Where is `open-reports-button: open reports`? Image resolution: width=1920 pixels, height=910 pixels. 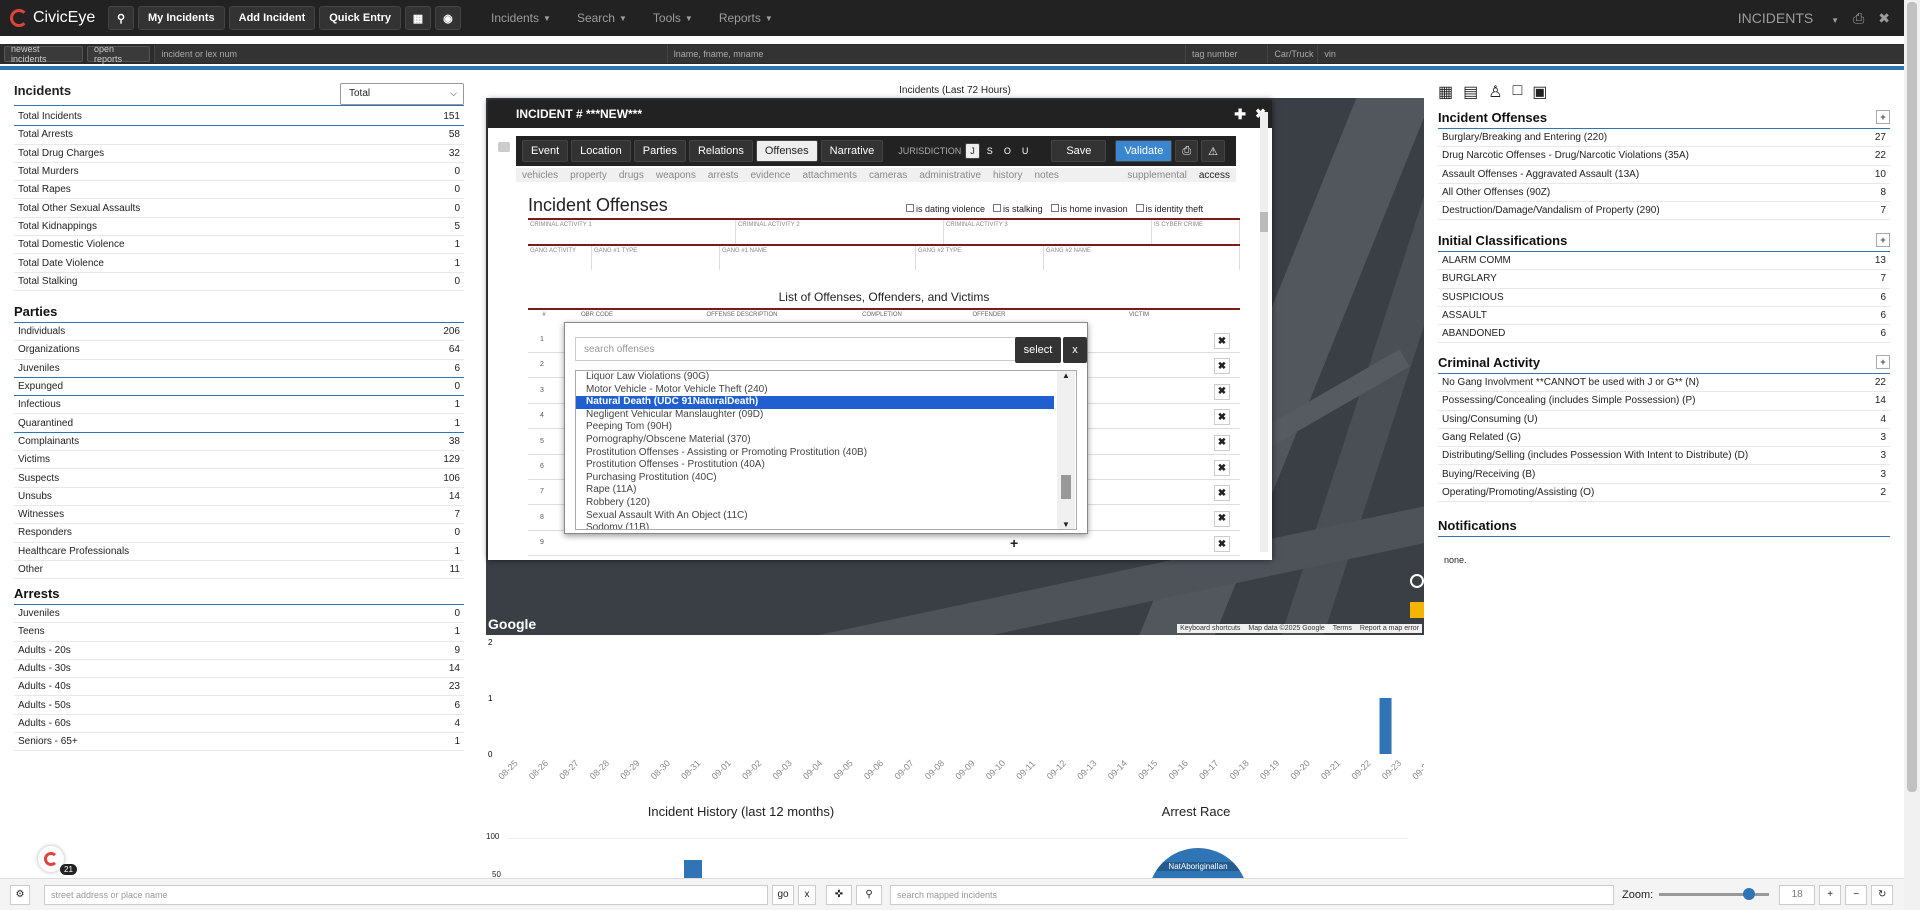
open-reports-button: open reports is located at coordinates (119, 54).